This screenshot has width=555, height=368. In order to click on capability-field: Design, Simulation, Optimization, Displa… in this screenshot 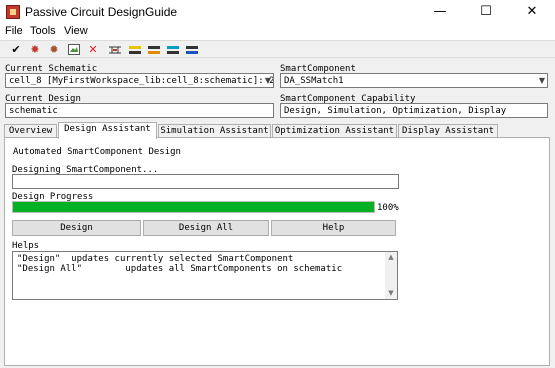, I will do `click(414, 110)`.